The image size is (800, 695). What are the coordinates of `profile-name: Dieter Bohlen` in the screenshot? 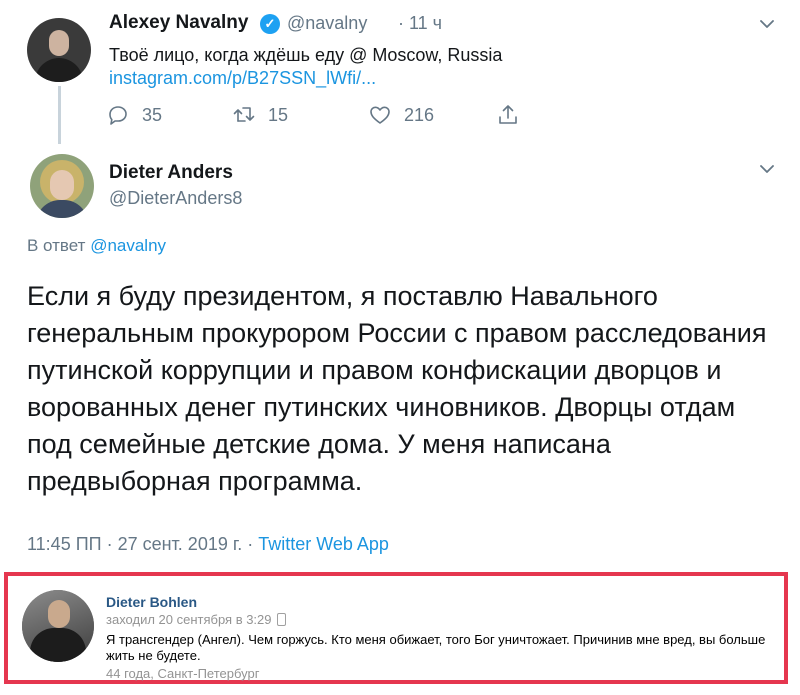 It's located at (151, 602).